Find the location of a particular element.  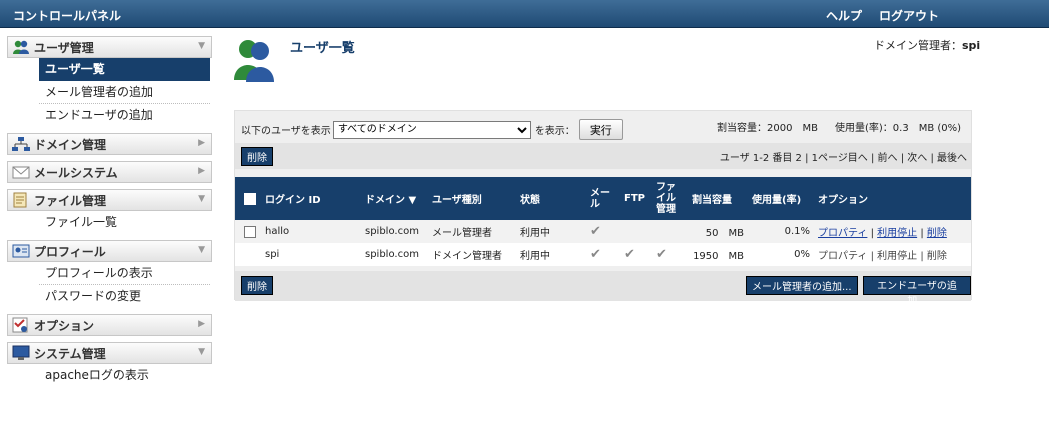

sidebar-item-add-end-user: エンドユーザの追加 is located at coordinates (124, 115).